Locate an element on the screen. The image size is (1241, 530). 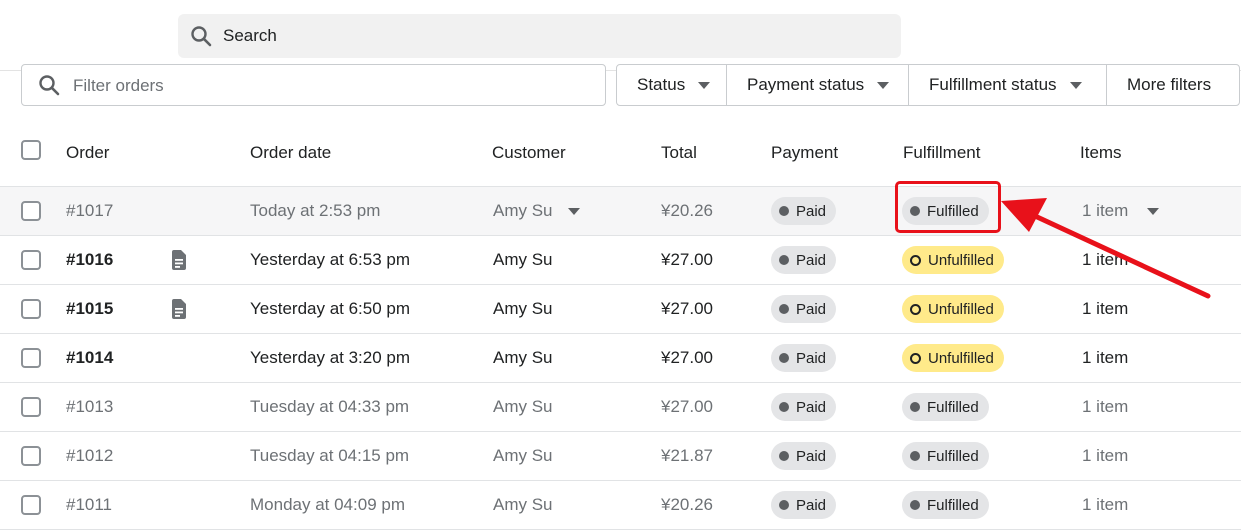
order-total: ¥21.87 is located at coordinates (687, 455).